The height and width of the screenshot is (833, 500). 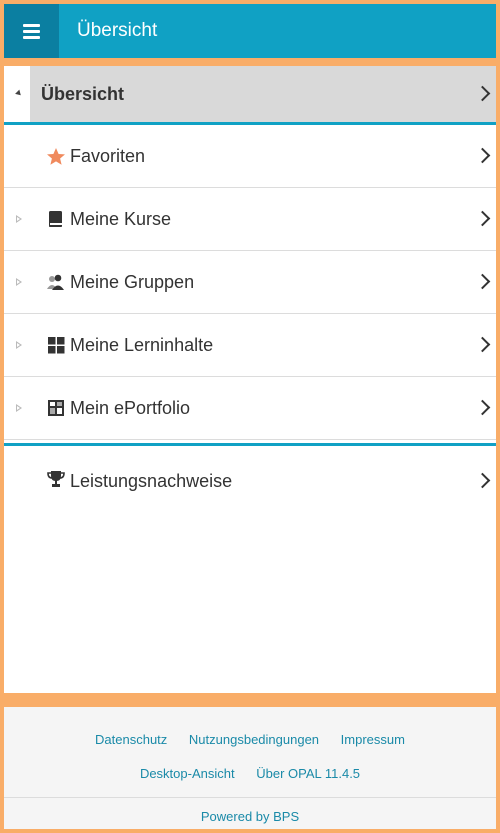 What do you see at coordinates (131, 739) in the screenshot?
I see `privacy-link: Datenschutz` at bounding box center [131, 739].